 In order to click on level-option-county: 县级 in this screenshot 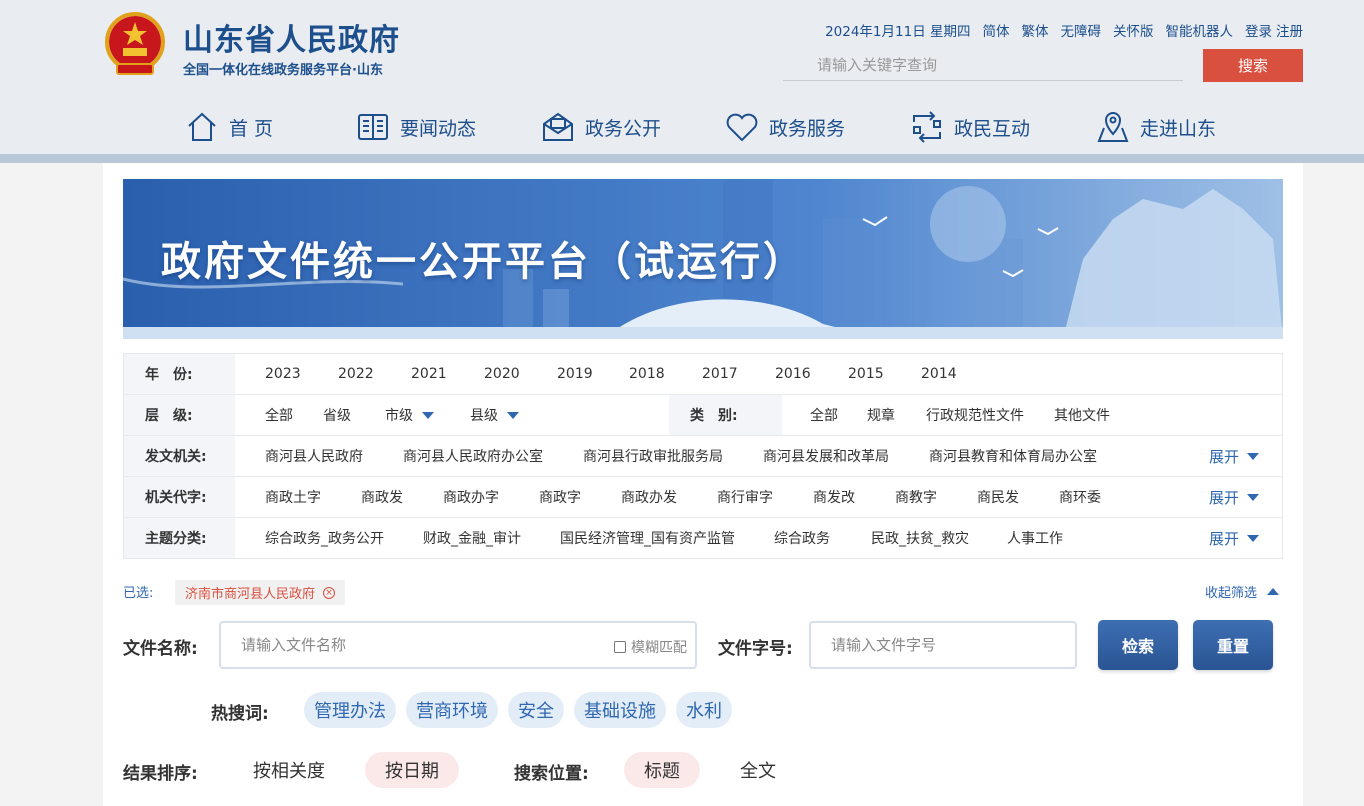, I will do `click(494, 415)`.